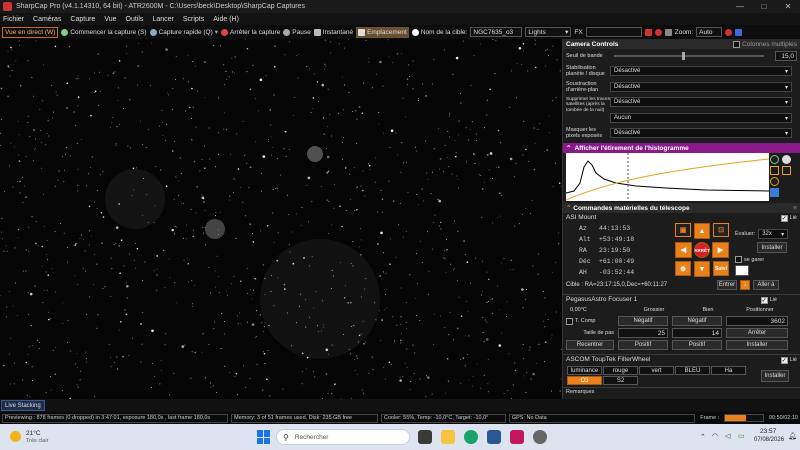 This screenshot has width=800, height=450. What do you see at coordinates (82, 19) in the screenshot?
I see `menu-capture: Capture` at bounding box center [82, 19].